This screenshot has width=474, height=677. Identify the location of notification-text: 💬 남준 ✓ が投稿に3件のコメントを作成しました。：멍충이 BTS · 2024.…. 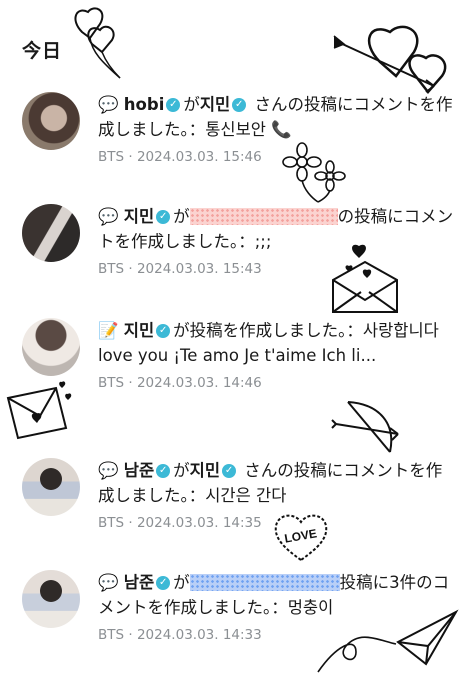
(278, 607).